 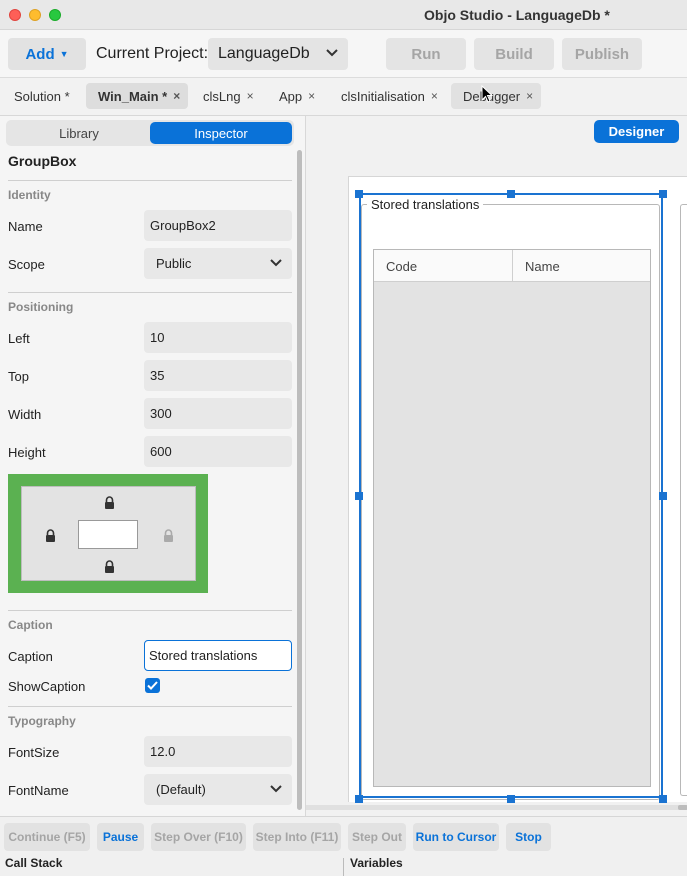 I want to click on tab-win-main: Win_Main * ×, so click(x=137, y=96).